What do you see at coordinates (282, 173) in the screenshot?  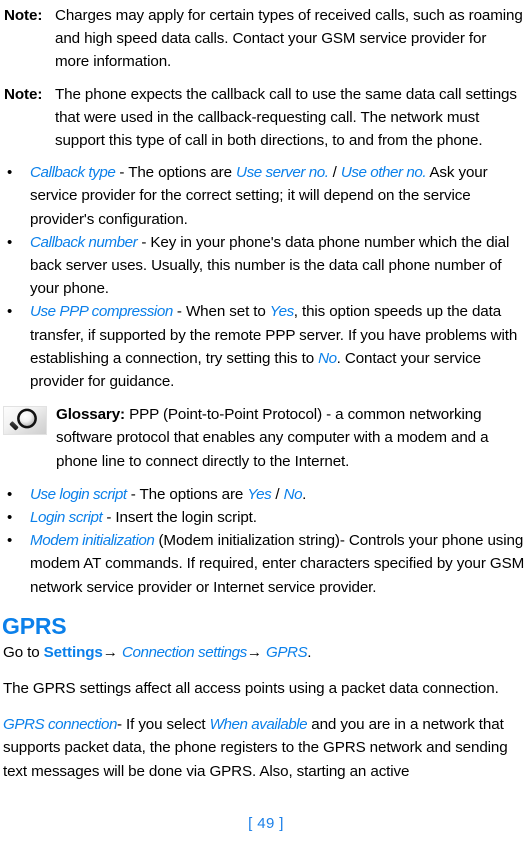 I see `setting-option-a: Use server no.` at bounding box center [282, 173].